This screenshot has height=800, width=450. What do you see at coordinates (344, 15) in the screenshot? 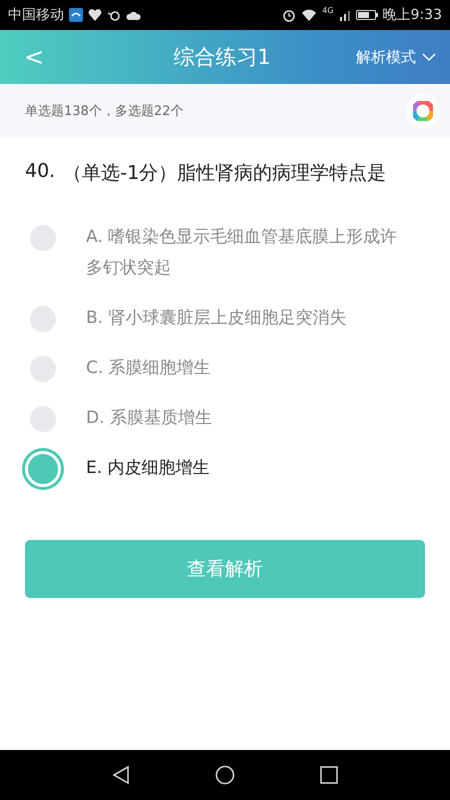
I see `signal-icon` at bounding box center [344, 15].